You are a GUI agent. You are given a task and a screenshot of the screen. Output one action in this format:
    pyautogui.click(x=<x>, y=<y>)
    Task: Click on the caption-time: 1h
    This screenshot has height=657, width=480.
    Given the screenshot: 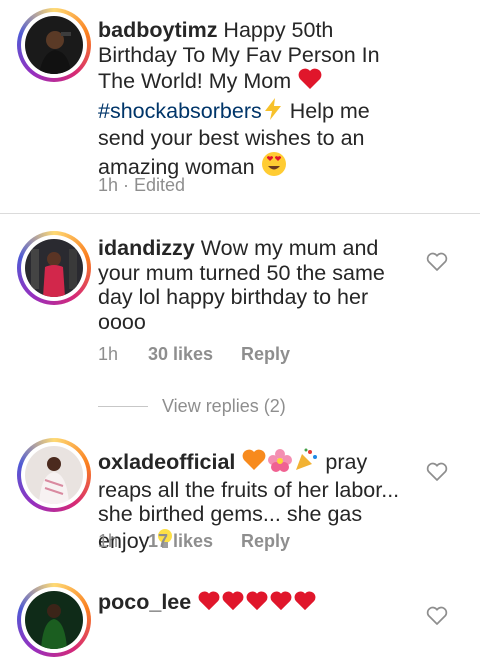 What is the action you would take?
    pyautogui.click(x=108, y=185)
    